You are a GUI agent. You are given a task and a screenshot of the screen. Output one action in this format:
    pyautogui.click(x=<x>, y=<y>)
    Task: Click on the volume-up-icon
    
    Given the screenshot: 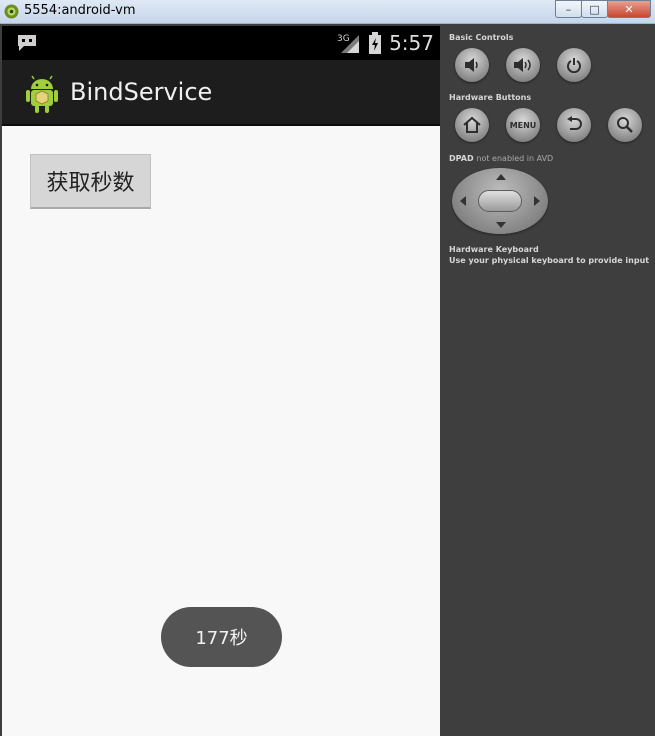 What is the action you would take?
    pyautogui.click(x=522, y=65)
    